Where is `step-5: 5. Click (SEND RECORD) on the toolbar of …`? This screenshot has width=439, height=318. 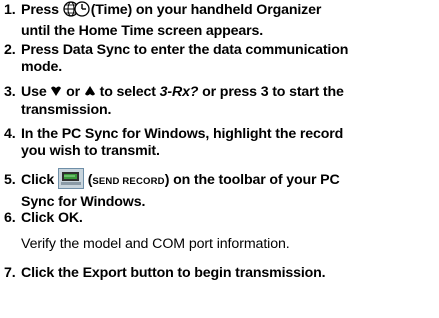 step-5: 5. Click (SEND RECORD) on the toolbar of … is located at coordinates (219, 189).